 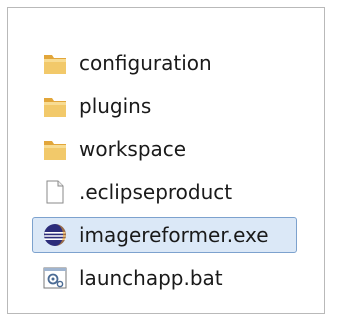 I want to click on item-label: workspace, so click(x=133, y=149).